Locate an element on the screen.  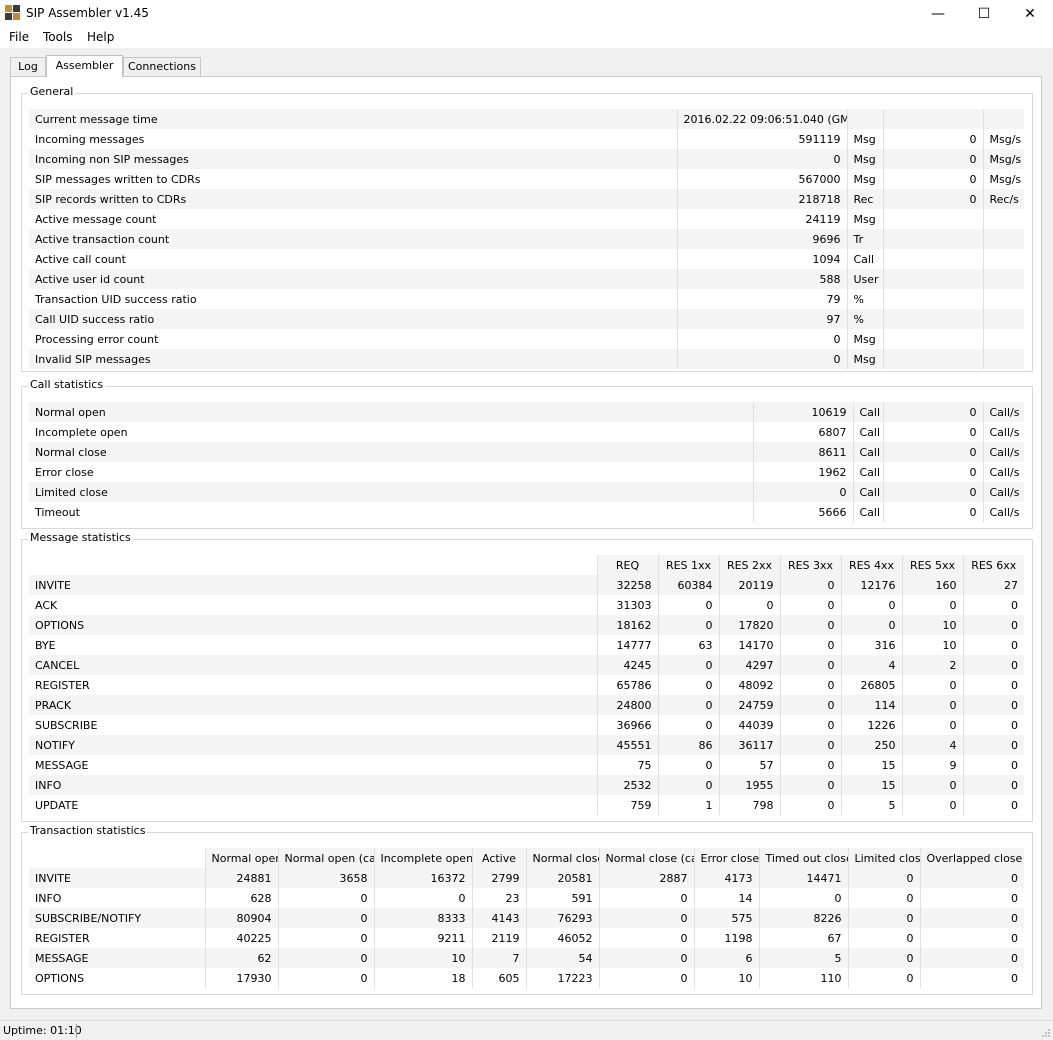
row-value: 0 is located at coordinates (761, 339).